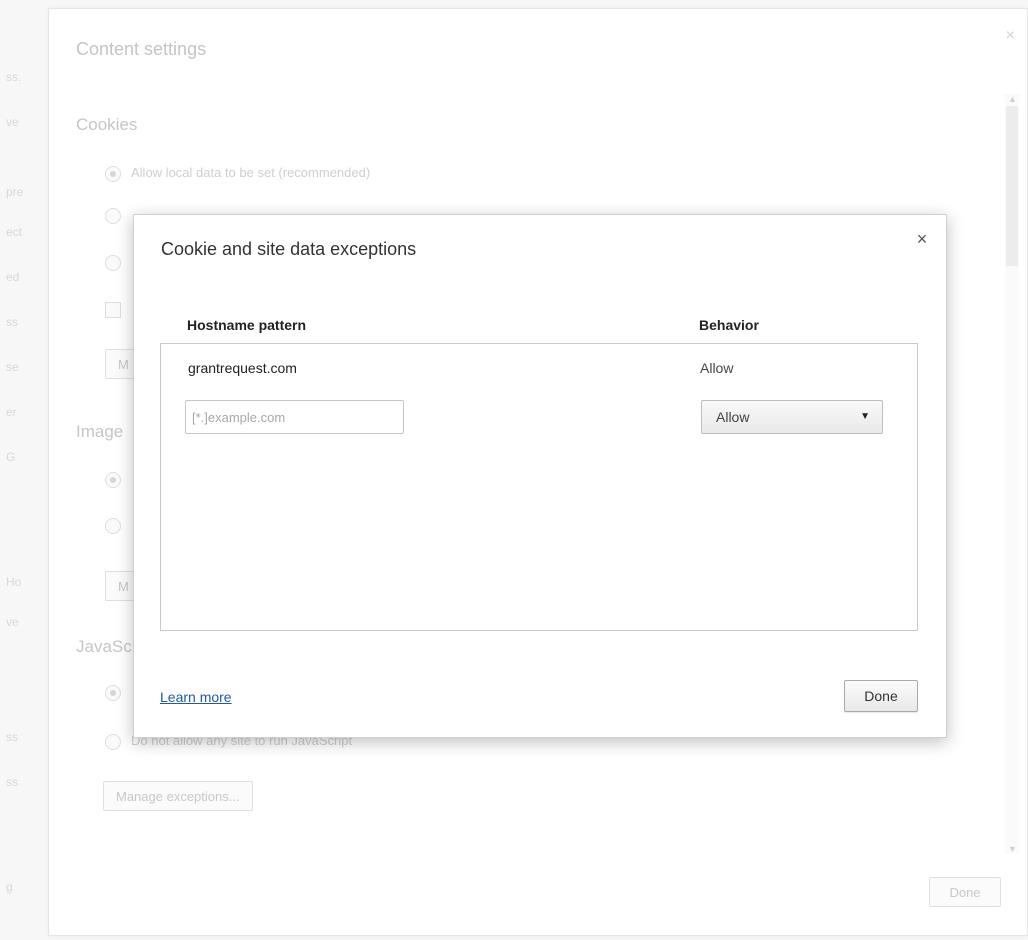  What do you see at coordinates (289, 249) in the screenshot?
I see `dialog-title: Cookie and site data exceptions` at bounding box center [289, 249].